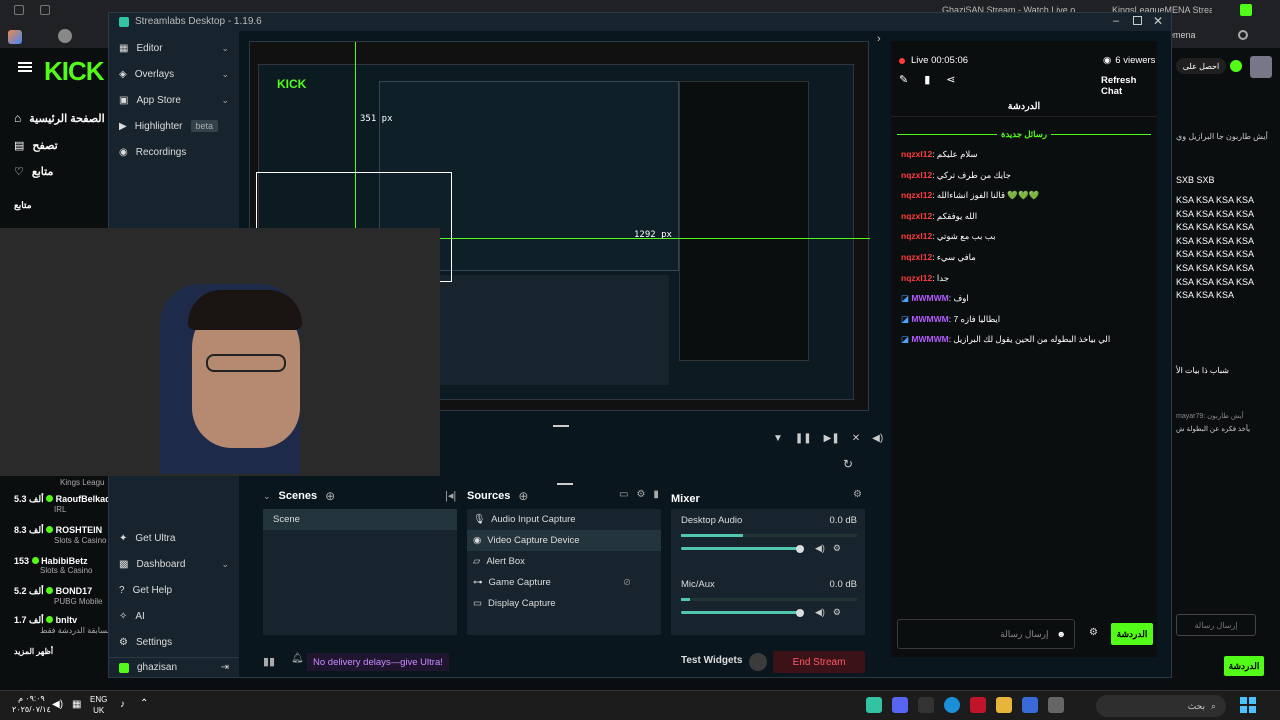 This screenshot has height=720, width=1280. What do you see at coordinates (758, 662) in the screenshot?
I see `test-widgets-toggle` at bounding box center [758, 662].